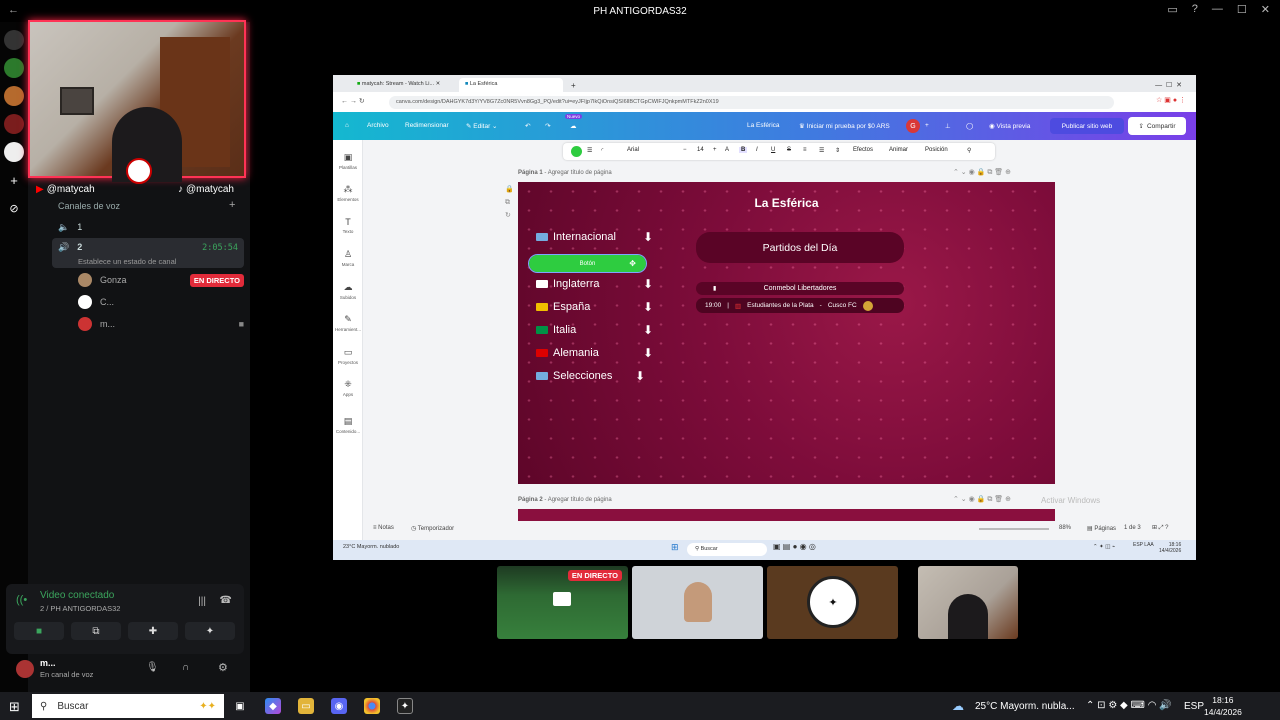 The image size is (1280, 720). What do you see at coordinates (1171, 100) in the screenshot?
I see `extensions-icon: ☆ ▣ ● ⋮` at bounding box center [1171, 100].